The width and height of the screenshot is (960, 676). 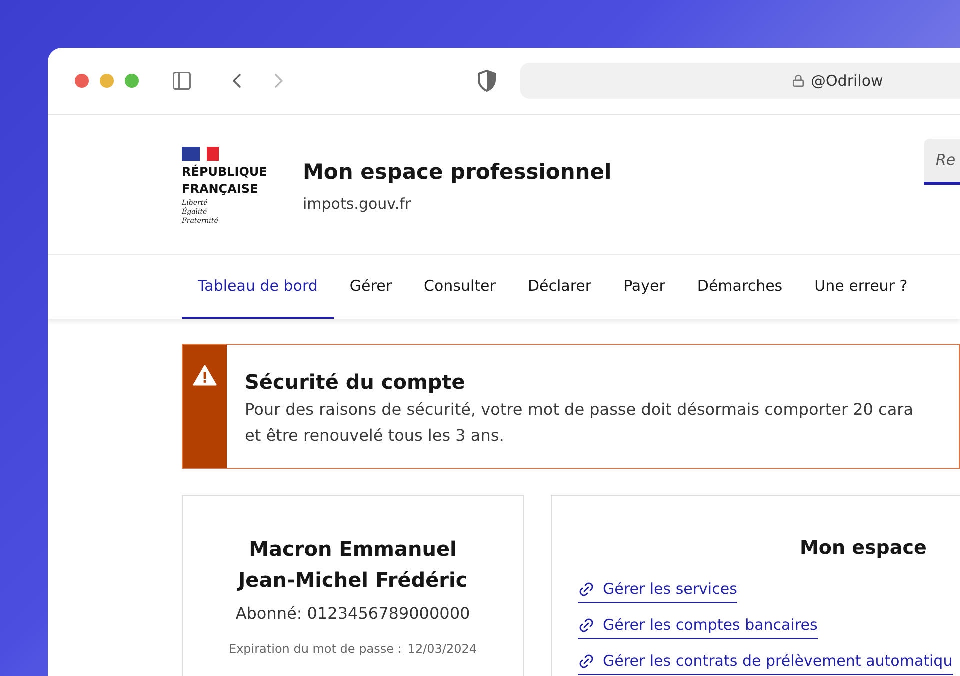 I want to click on nav-tab: Tableau de bord, so click(x=258, y=287).